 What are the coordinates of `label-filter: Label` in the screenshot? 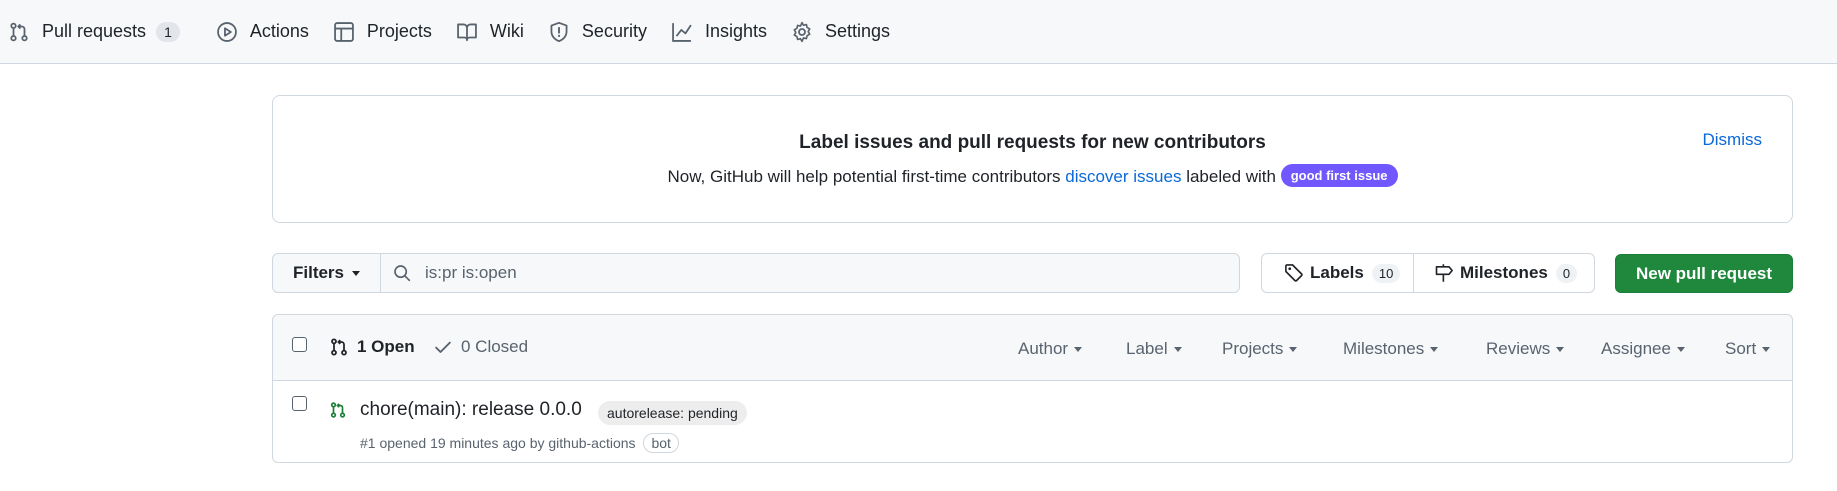 It's located at (1154, 349).